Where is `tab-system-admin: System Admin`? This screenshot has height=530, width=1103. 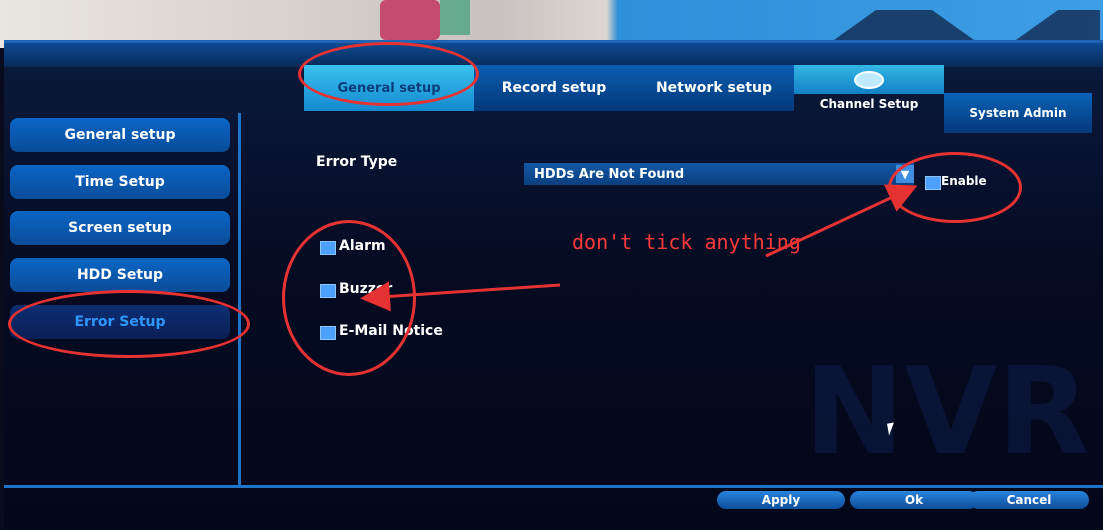
tab-system-admin: System Admin is located at coordinates (1018, 113).